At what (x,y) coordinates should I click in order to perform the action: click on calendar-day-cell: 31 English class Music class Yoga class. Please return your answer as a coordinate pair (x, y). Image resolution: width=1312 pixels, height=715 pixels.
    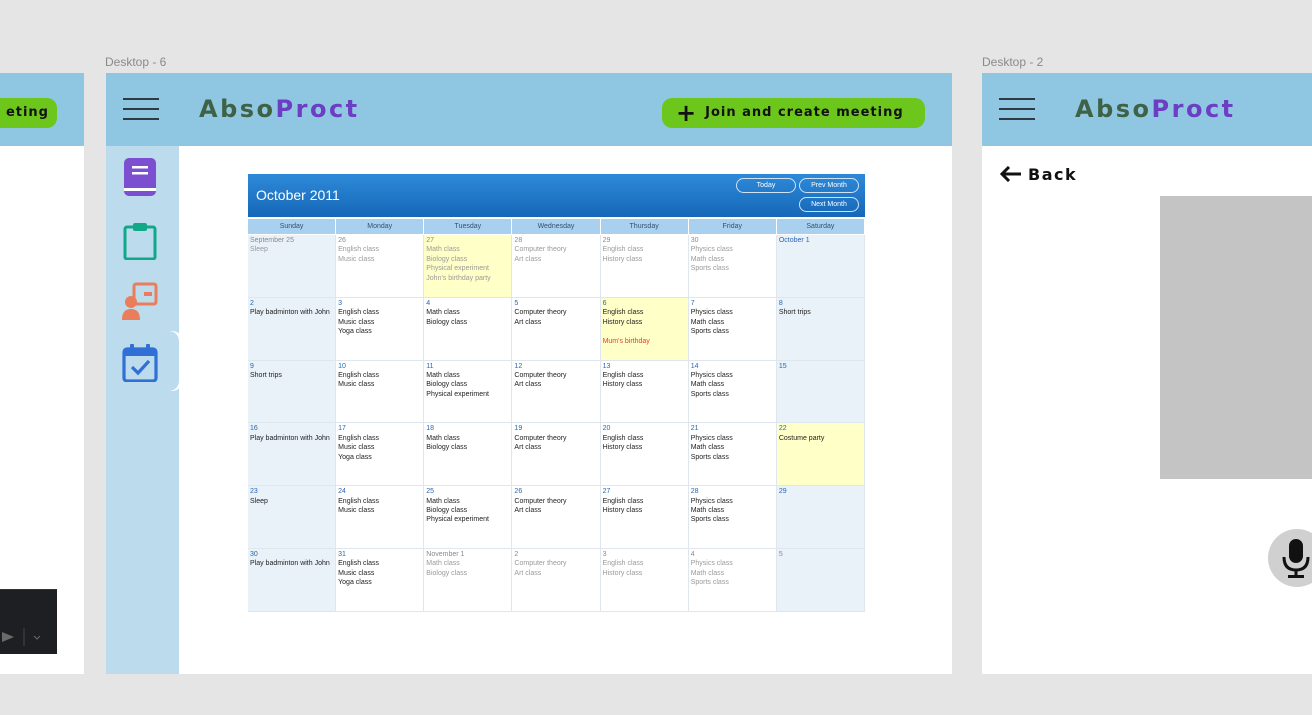
    Looking at the image, I should click on (380, 580).